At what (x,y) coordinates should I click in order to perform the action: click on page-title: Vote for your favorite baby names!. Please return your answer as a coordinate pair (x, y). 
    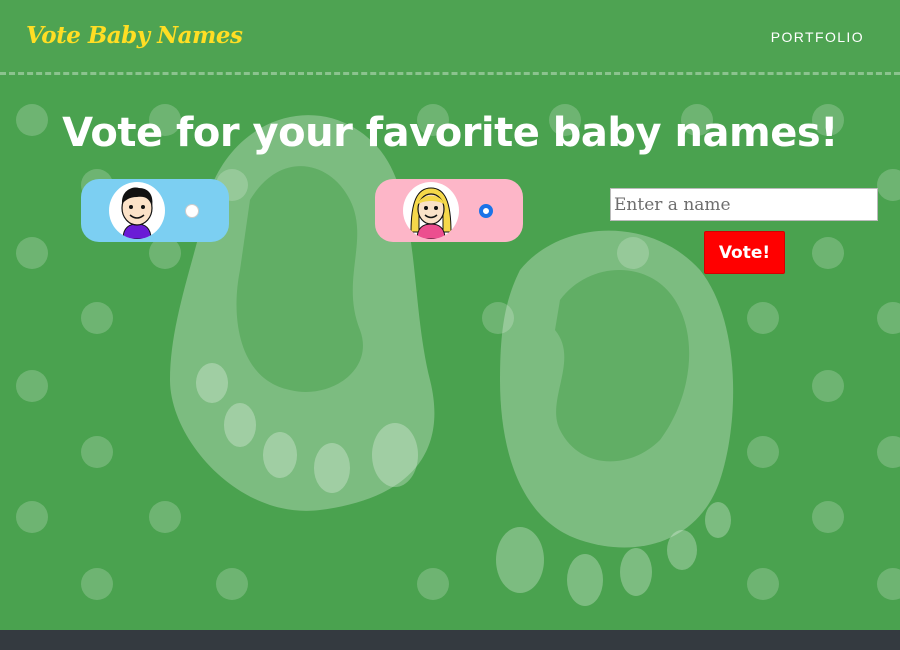
    Looking at the image, I should click on (450, 133).